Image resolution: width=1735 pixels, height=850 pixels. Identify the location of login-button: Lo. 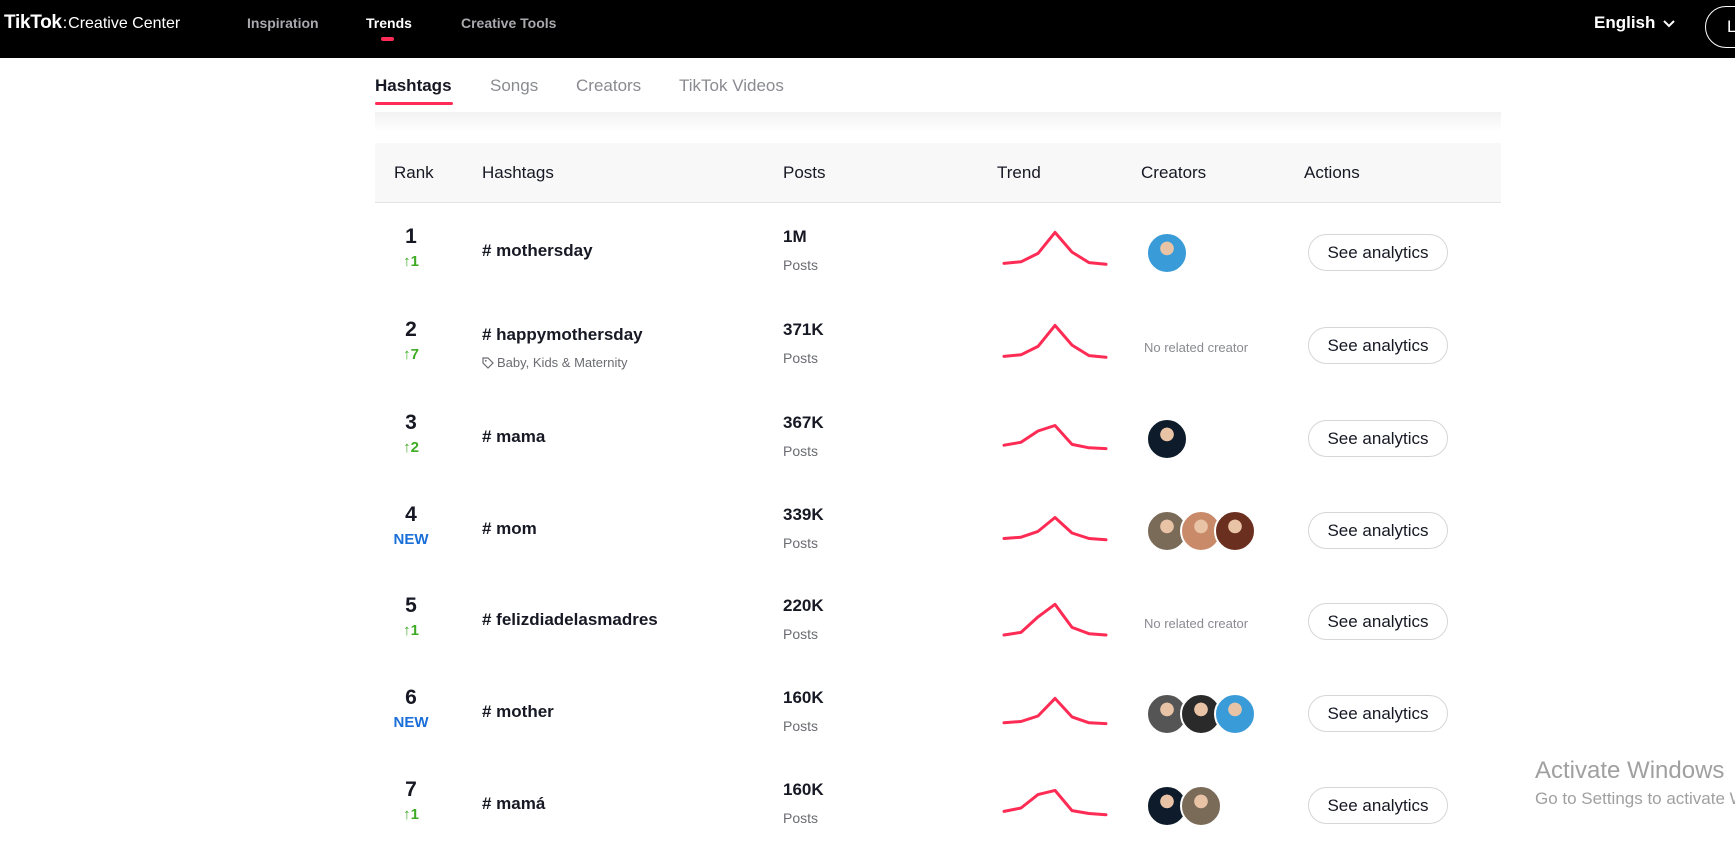
(1720, 27).